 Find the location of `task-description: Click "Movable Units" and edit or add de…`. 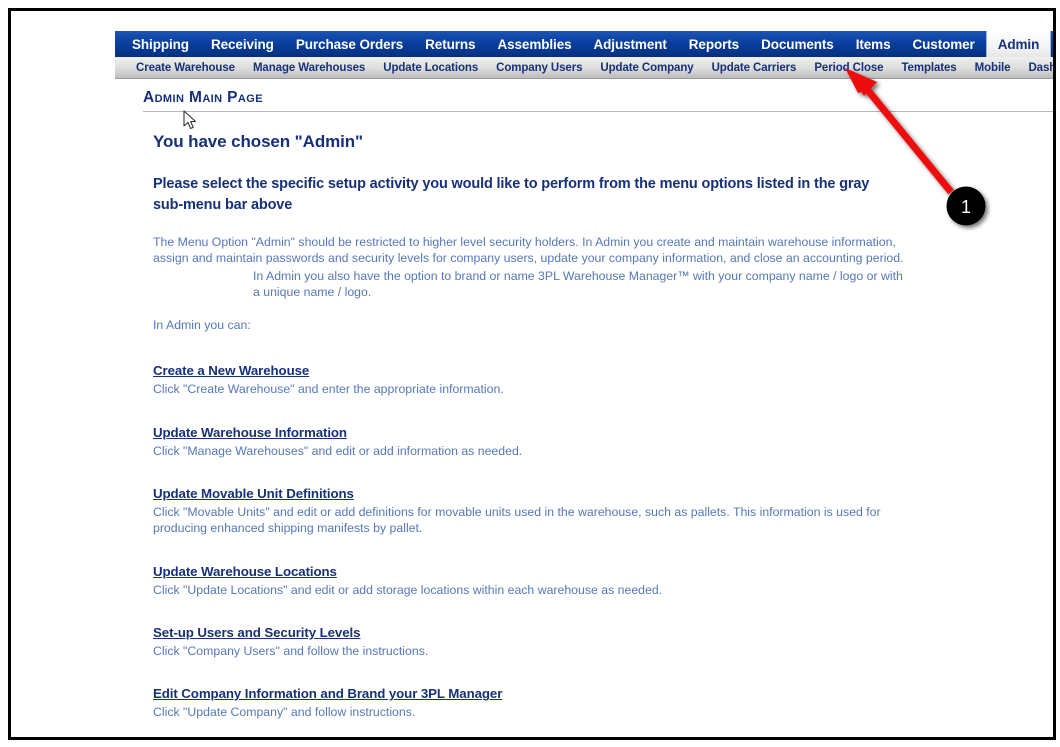

task-description: Click "Movable Units" and edit or add de… is located at coordinates (517, 520).